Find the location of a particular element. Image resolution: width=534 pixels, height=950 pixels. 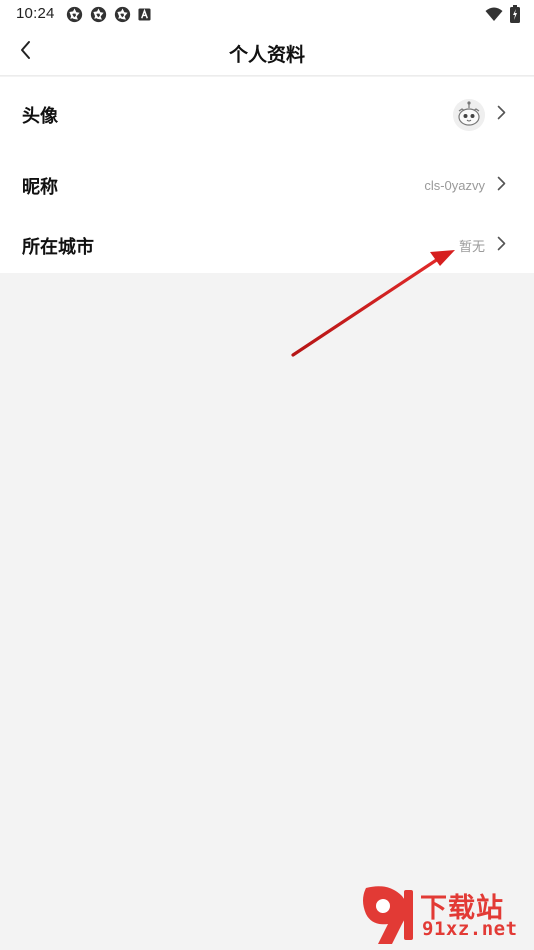

battery-charging-icon is located at coordinates (515, 16).